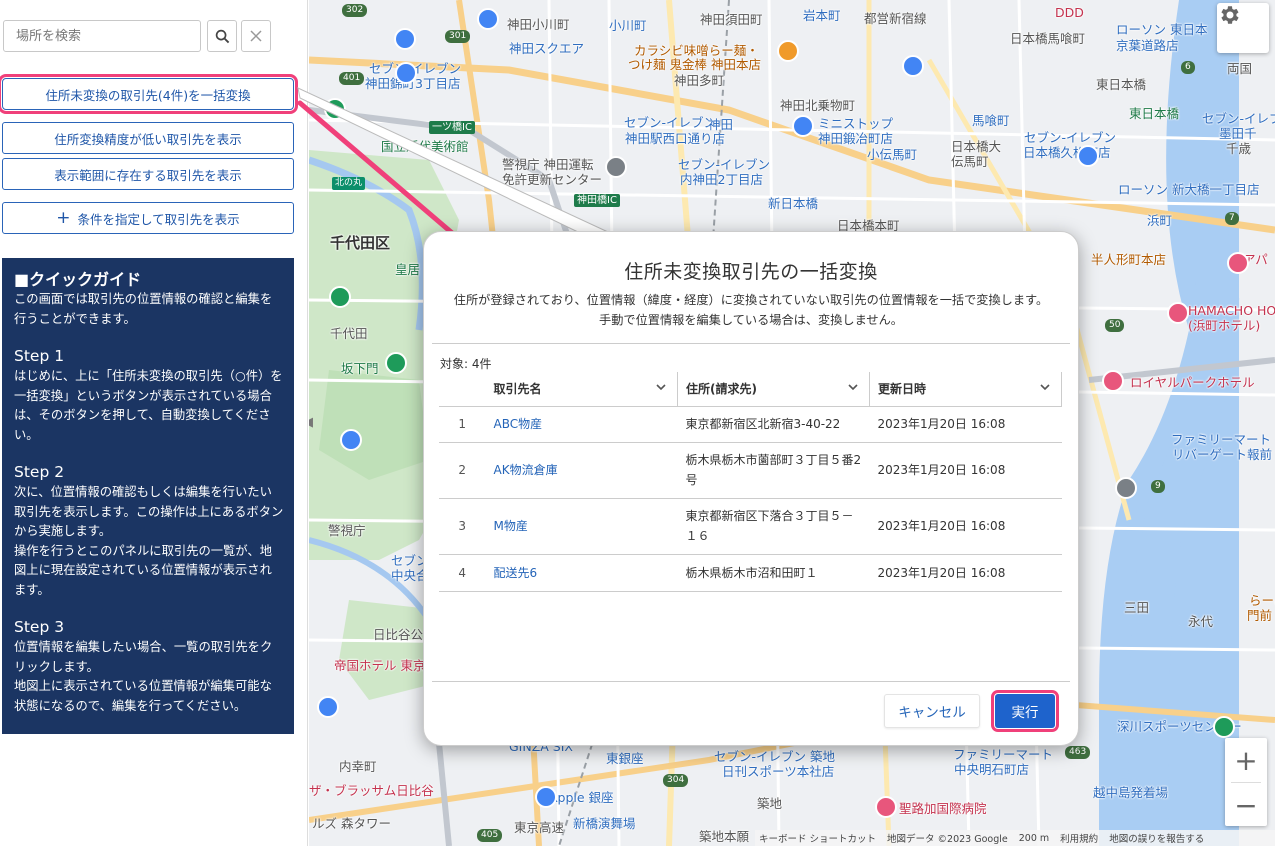 This screenshot has height=846, width=1275. Describe the element at coordinates (143, 696) in the screenshot. I see `step3-text-2: 地図上に表示されている位置情報が編集可能な状態になるので、編集を行ってください。` at that location.